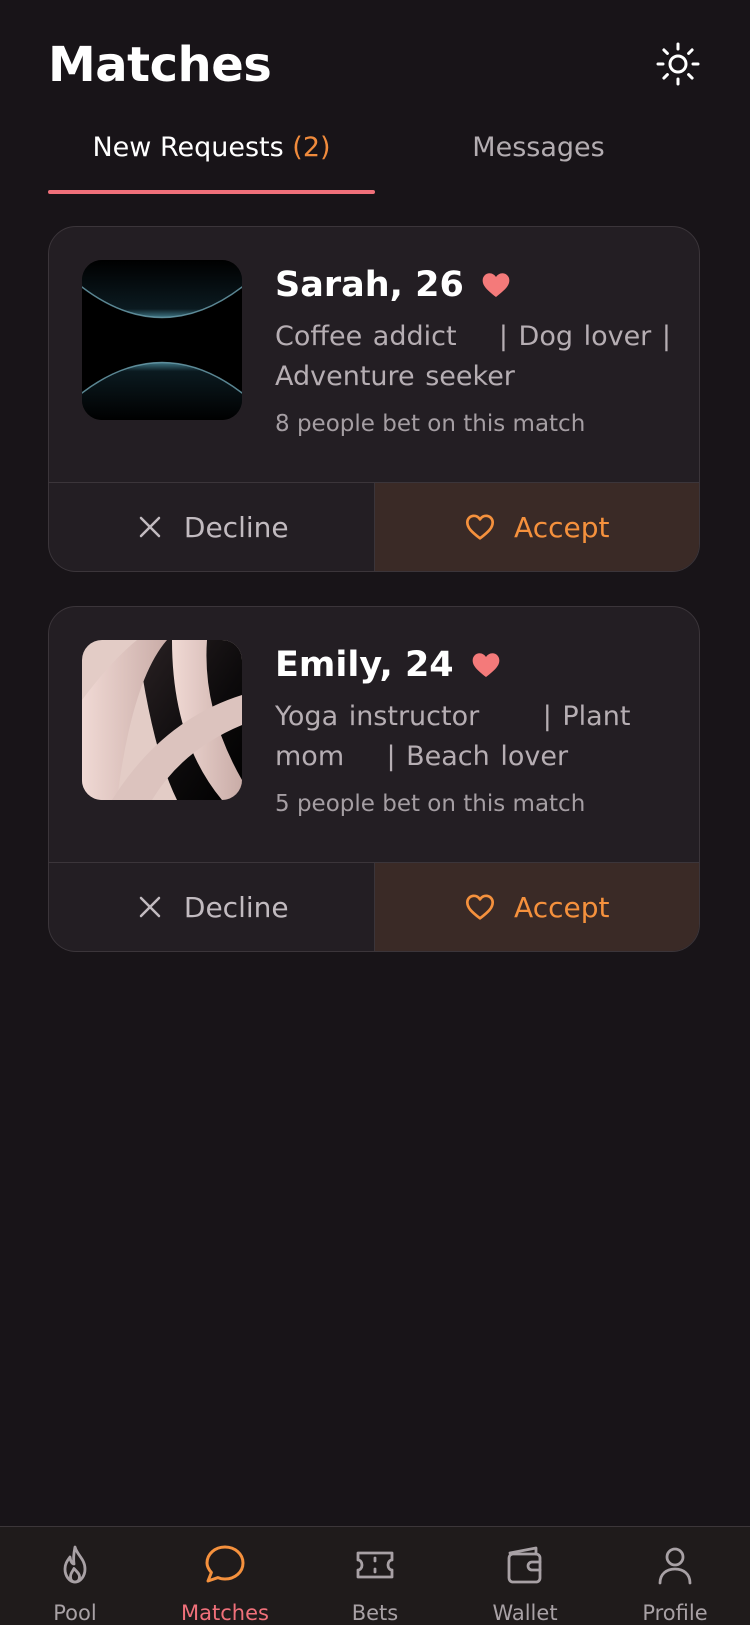  What do you see at coordinates (188, 147) in the screenshot?
I see `tab-new-requests-label: New Requests` at bounding box center [188, 147].